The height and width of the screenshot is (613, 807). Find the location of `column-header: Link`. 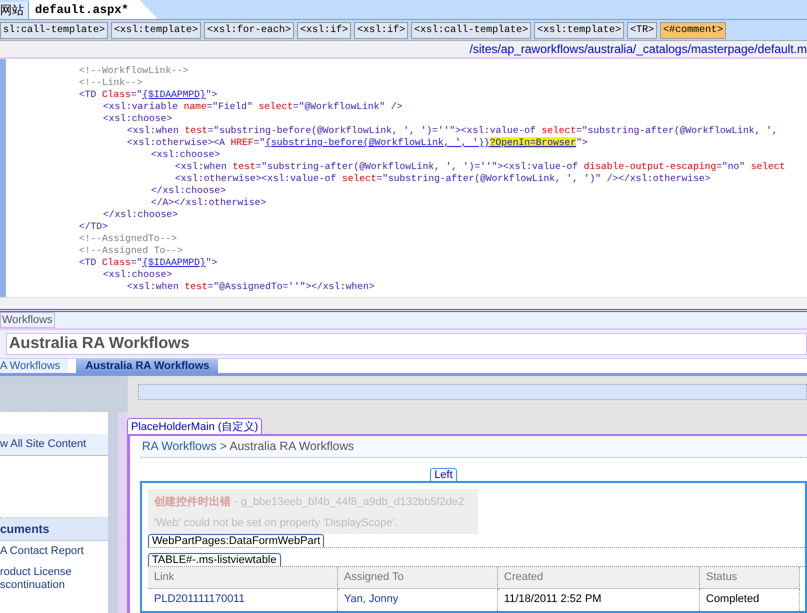

column-header: Link is located at coordinates (243, 578).